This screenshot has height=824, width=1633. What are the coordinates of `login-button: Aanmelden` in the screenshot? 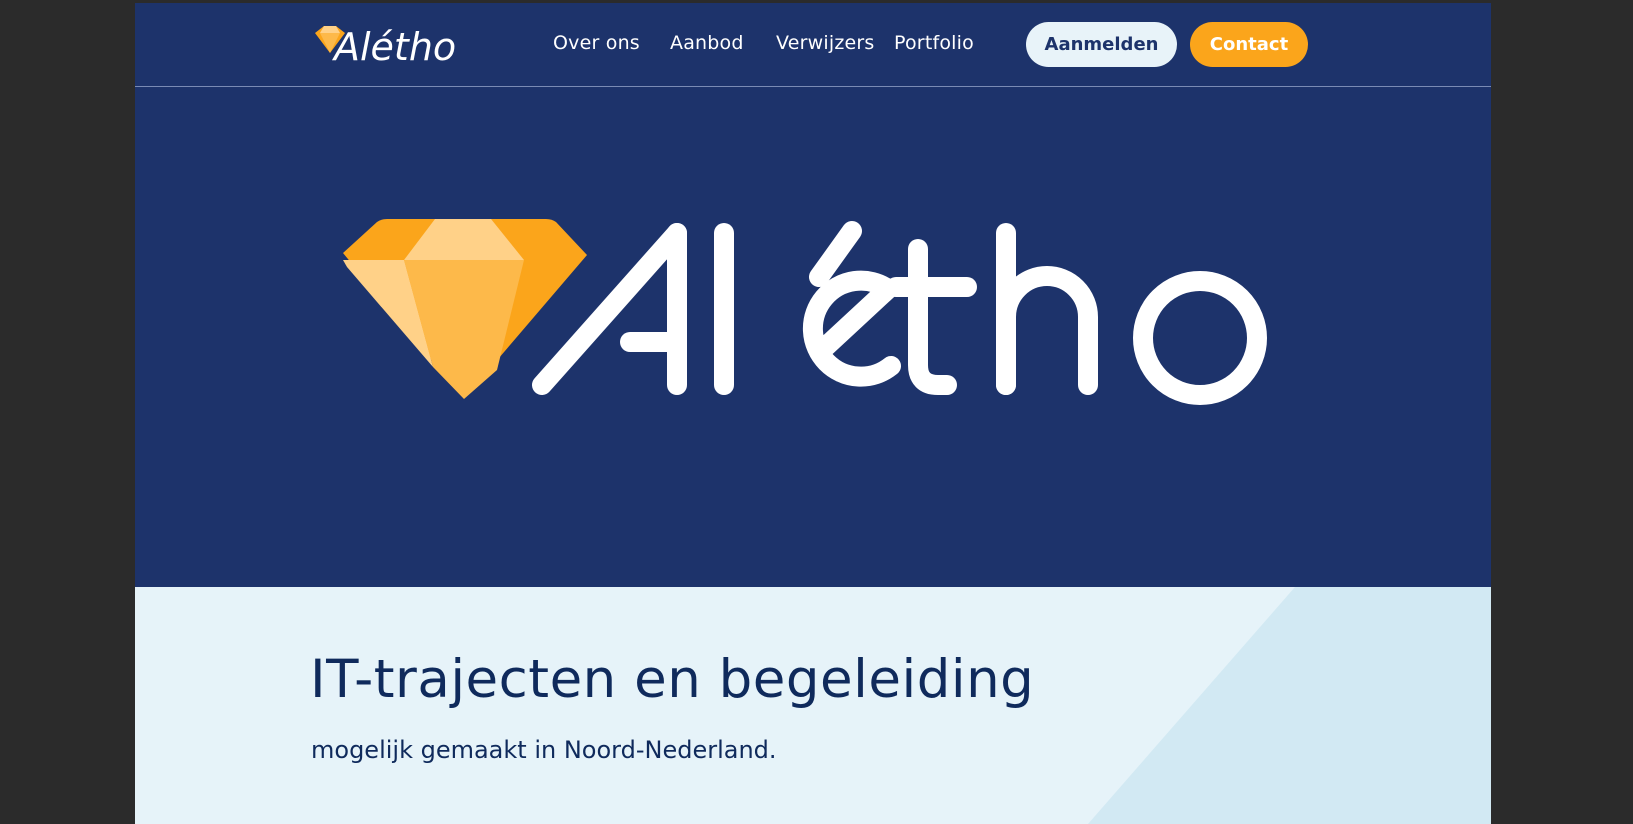 It's located at (1101, 44).